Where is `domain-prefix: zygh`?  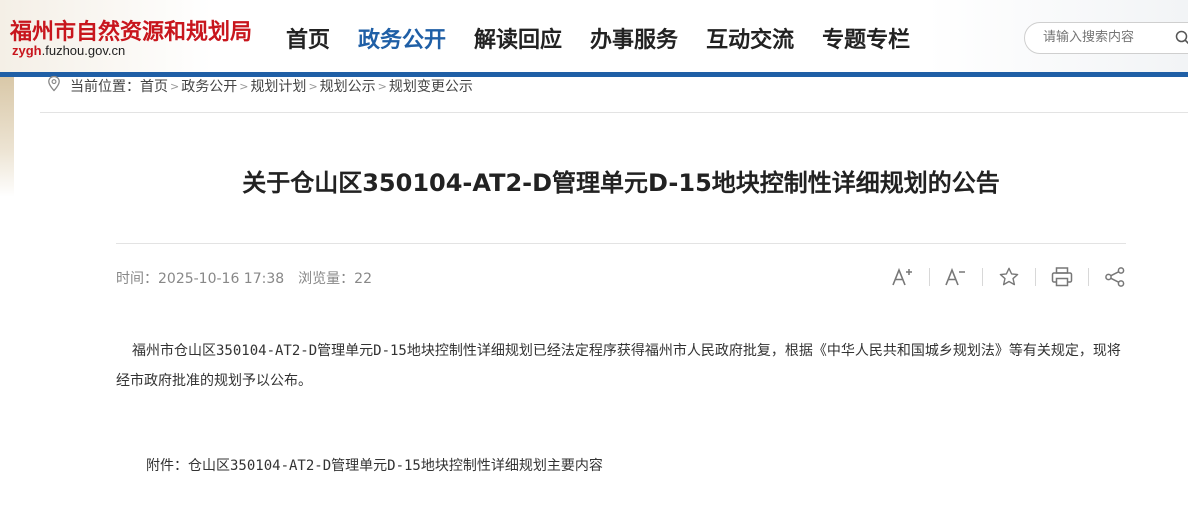
domain-prefix: zygh is located at coordinates (27, 50).